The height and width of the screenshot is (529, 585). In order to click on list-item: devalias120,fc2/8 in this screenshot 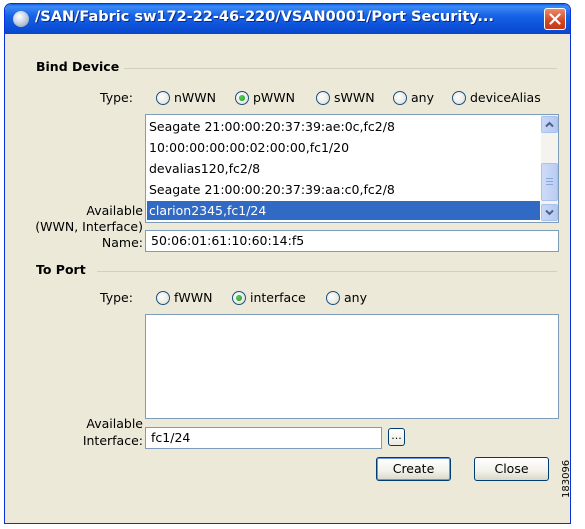, I will do `click(343, 168)`.